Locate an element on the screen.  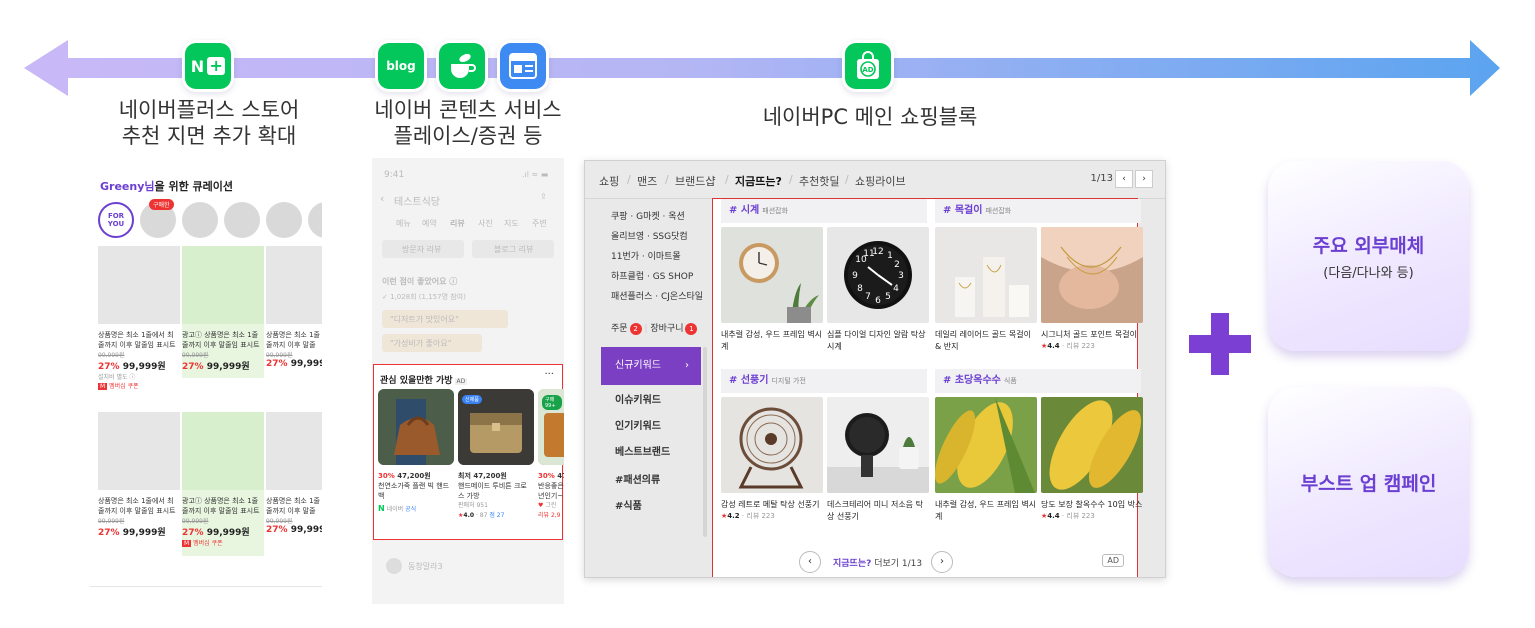
card-title: 관심 있을만한 가방 AD is located at coordinates (424, 379).